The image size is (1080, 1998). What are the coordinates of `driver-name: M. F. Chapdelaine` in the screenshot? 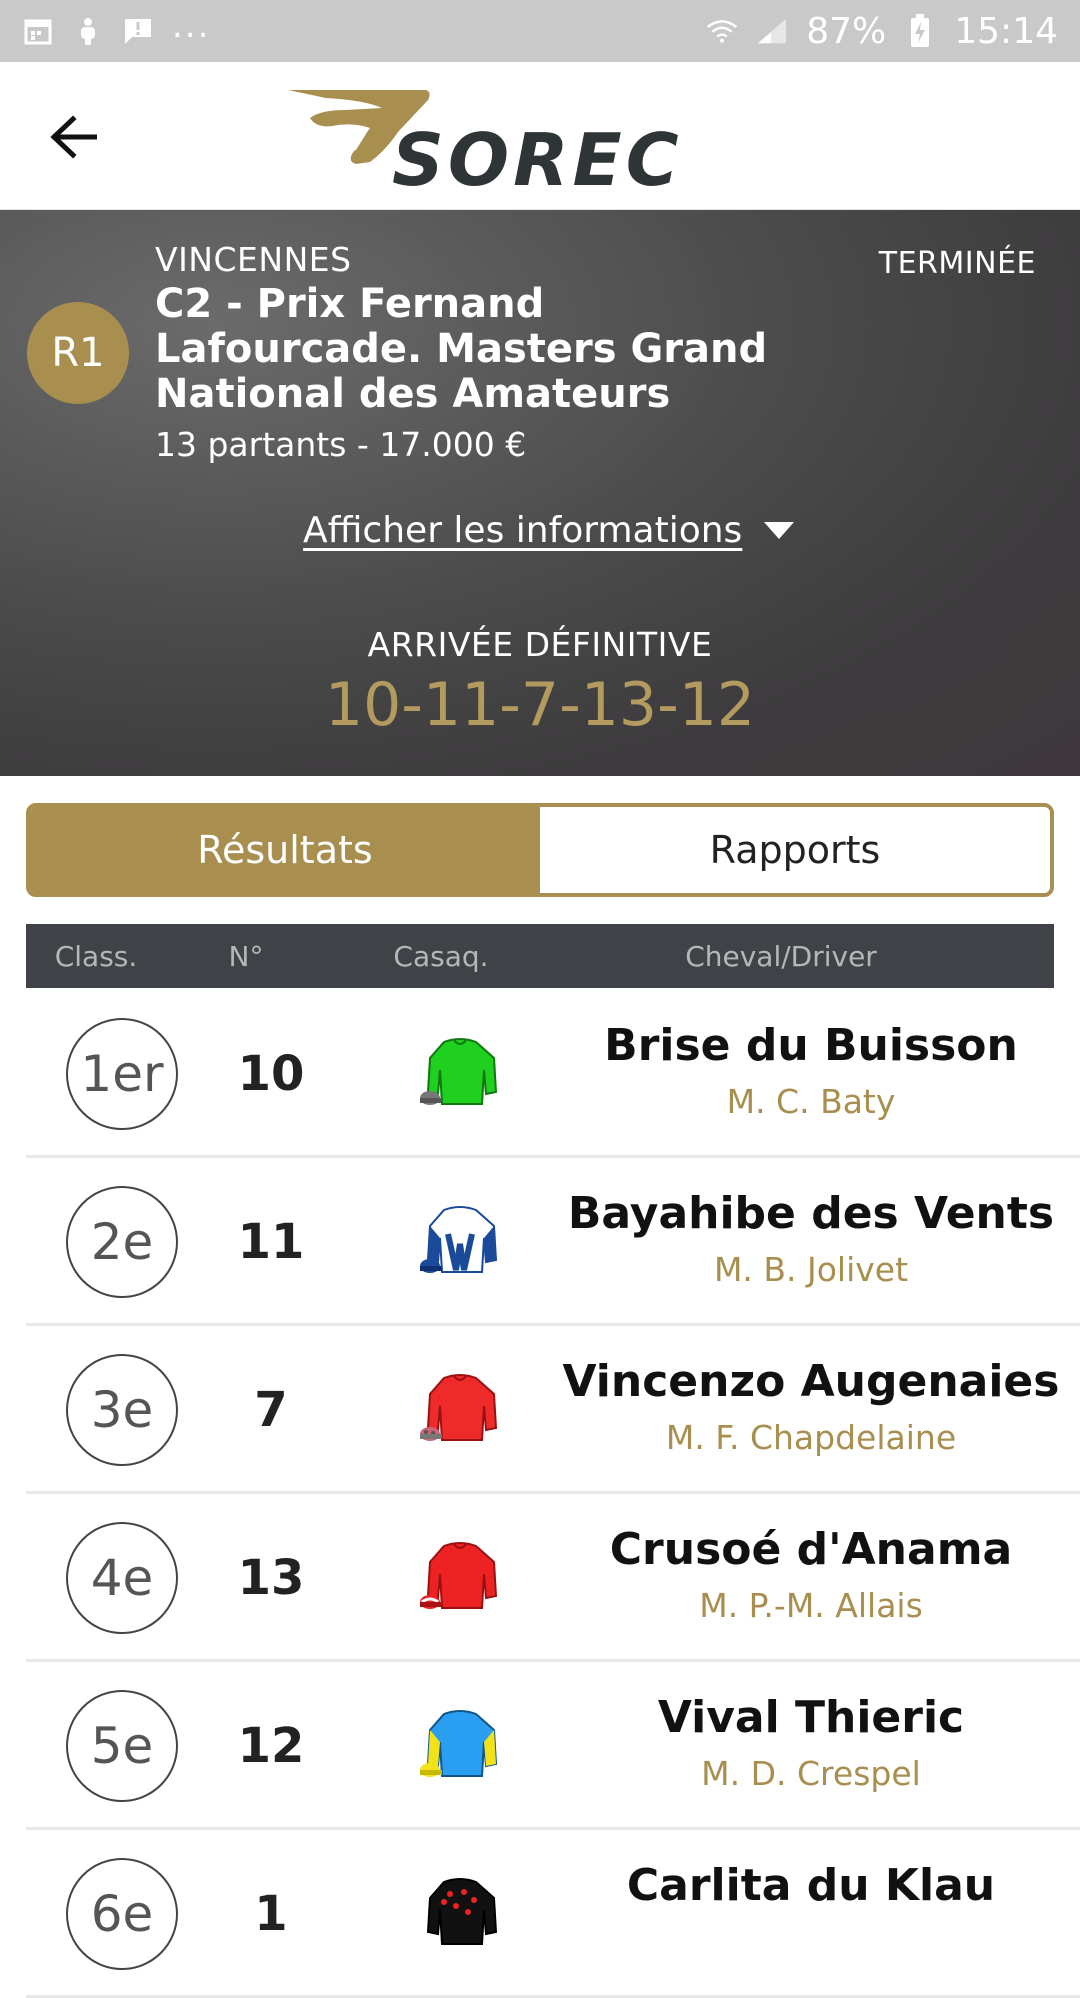 It's located at (811, 1437).